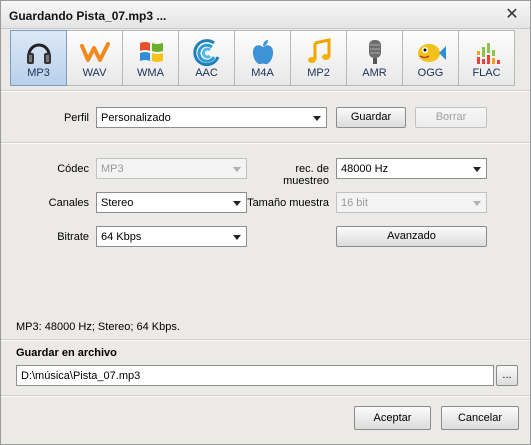 The image size is (531, 445). What do you see at coordinates (365, 169) in the screenshot?
I see `sample-rate-value: 48000 Hz` at bounding box center [365, 169].